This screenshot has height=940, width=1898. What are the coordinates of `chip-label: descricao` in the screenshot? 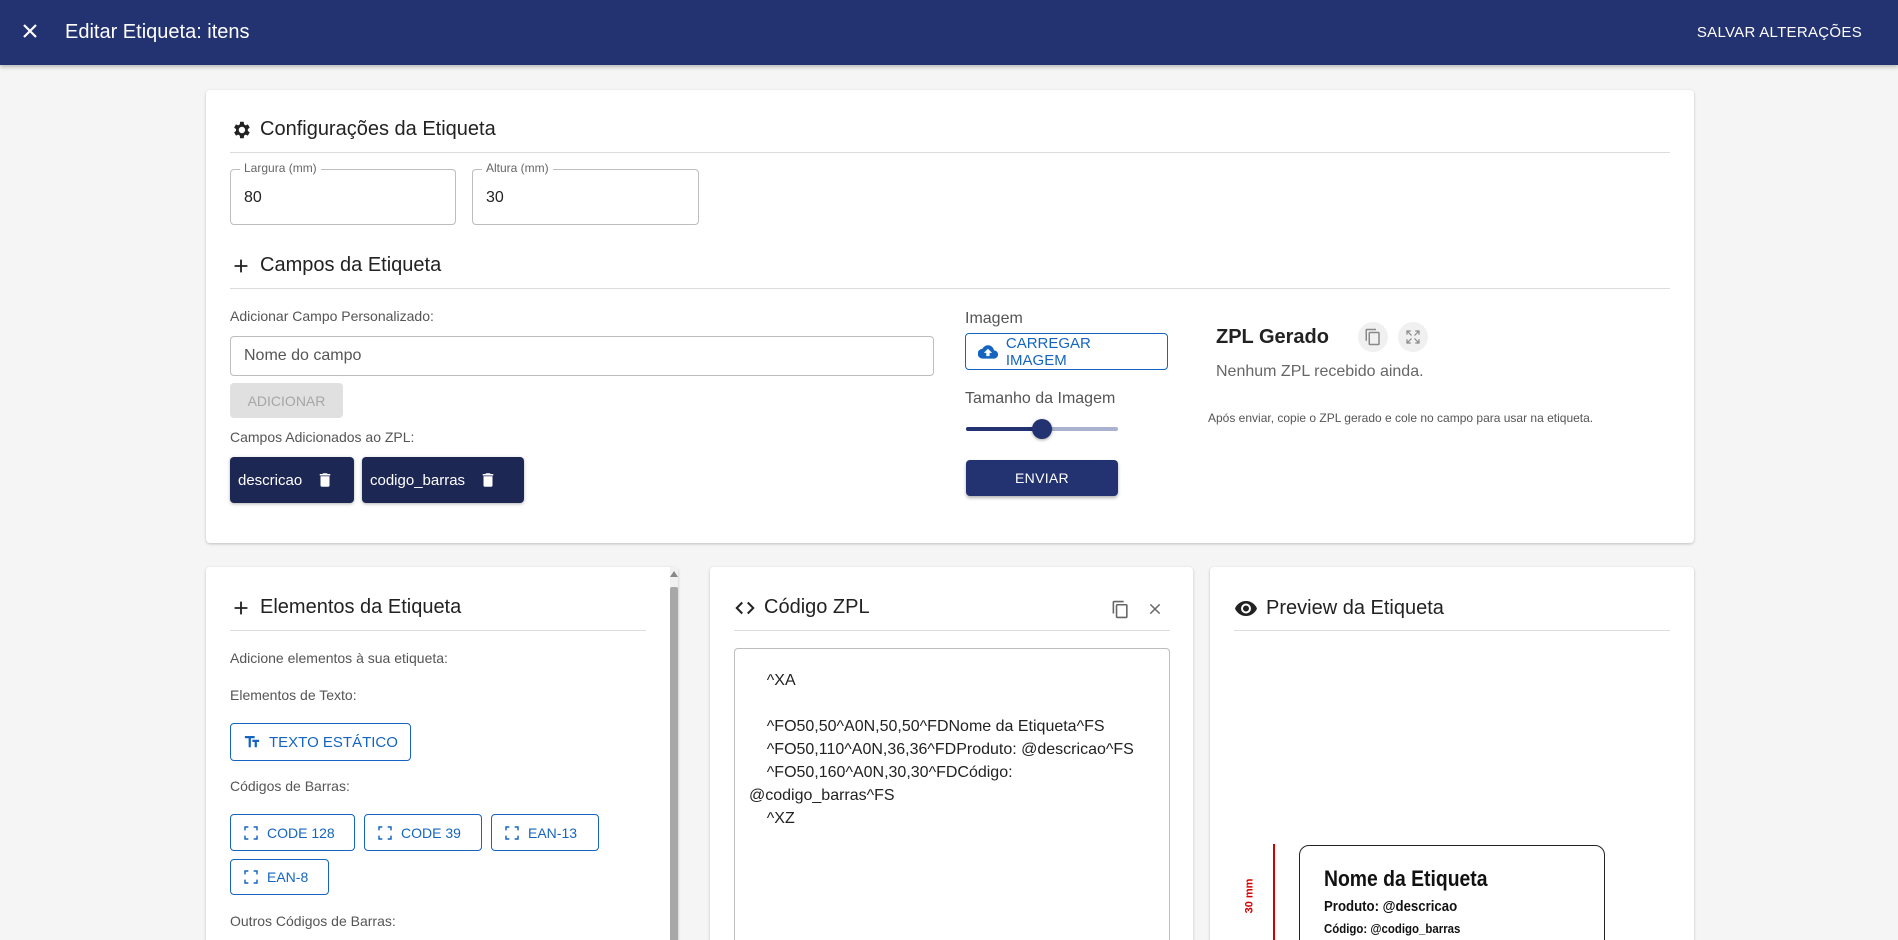 It's located at (270, 480).